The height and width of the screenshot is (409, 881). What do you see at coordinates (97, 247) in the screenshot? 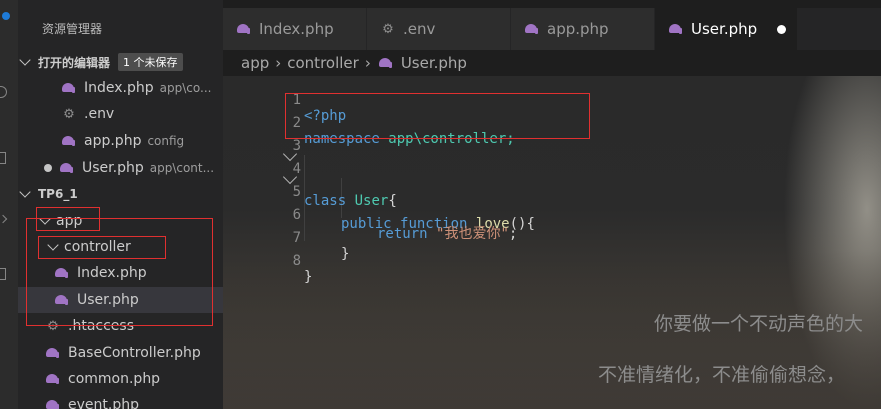
I see `tree-item-name: controller` at bounding box center [97, 247].